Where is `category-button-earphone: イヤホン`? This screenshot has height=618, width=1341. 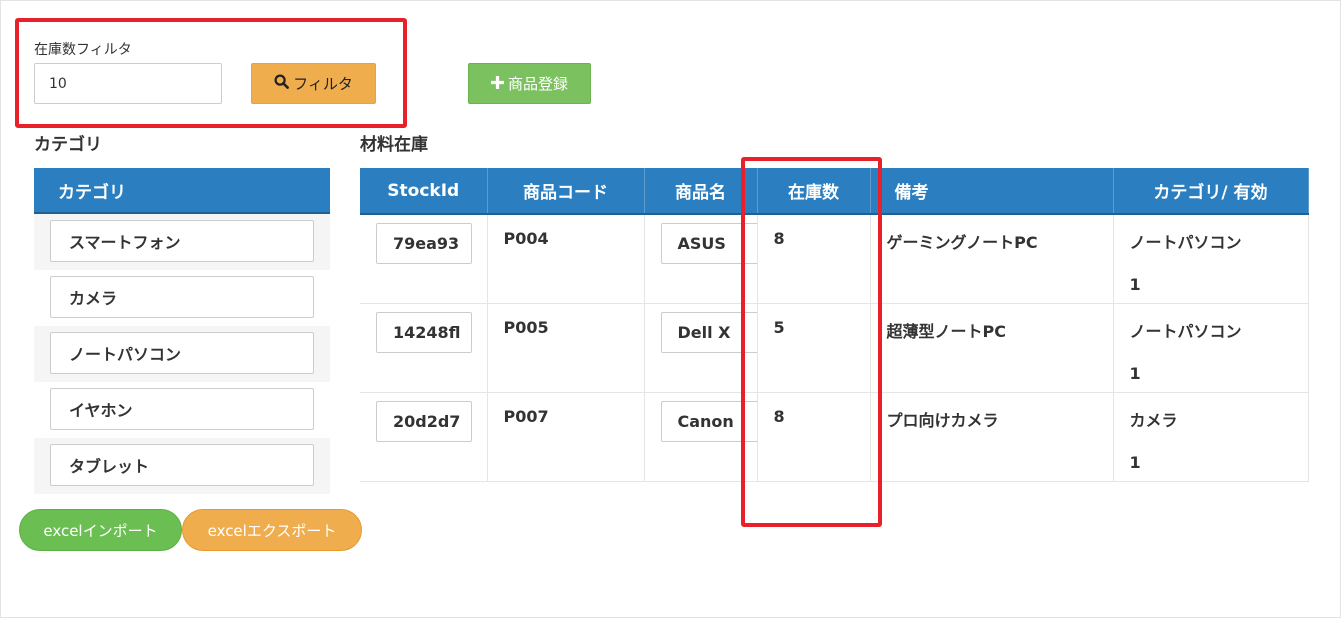
category-button-earphone: イヤホン is located at coordinates (182, 409).